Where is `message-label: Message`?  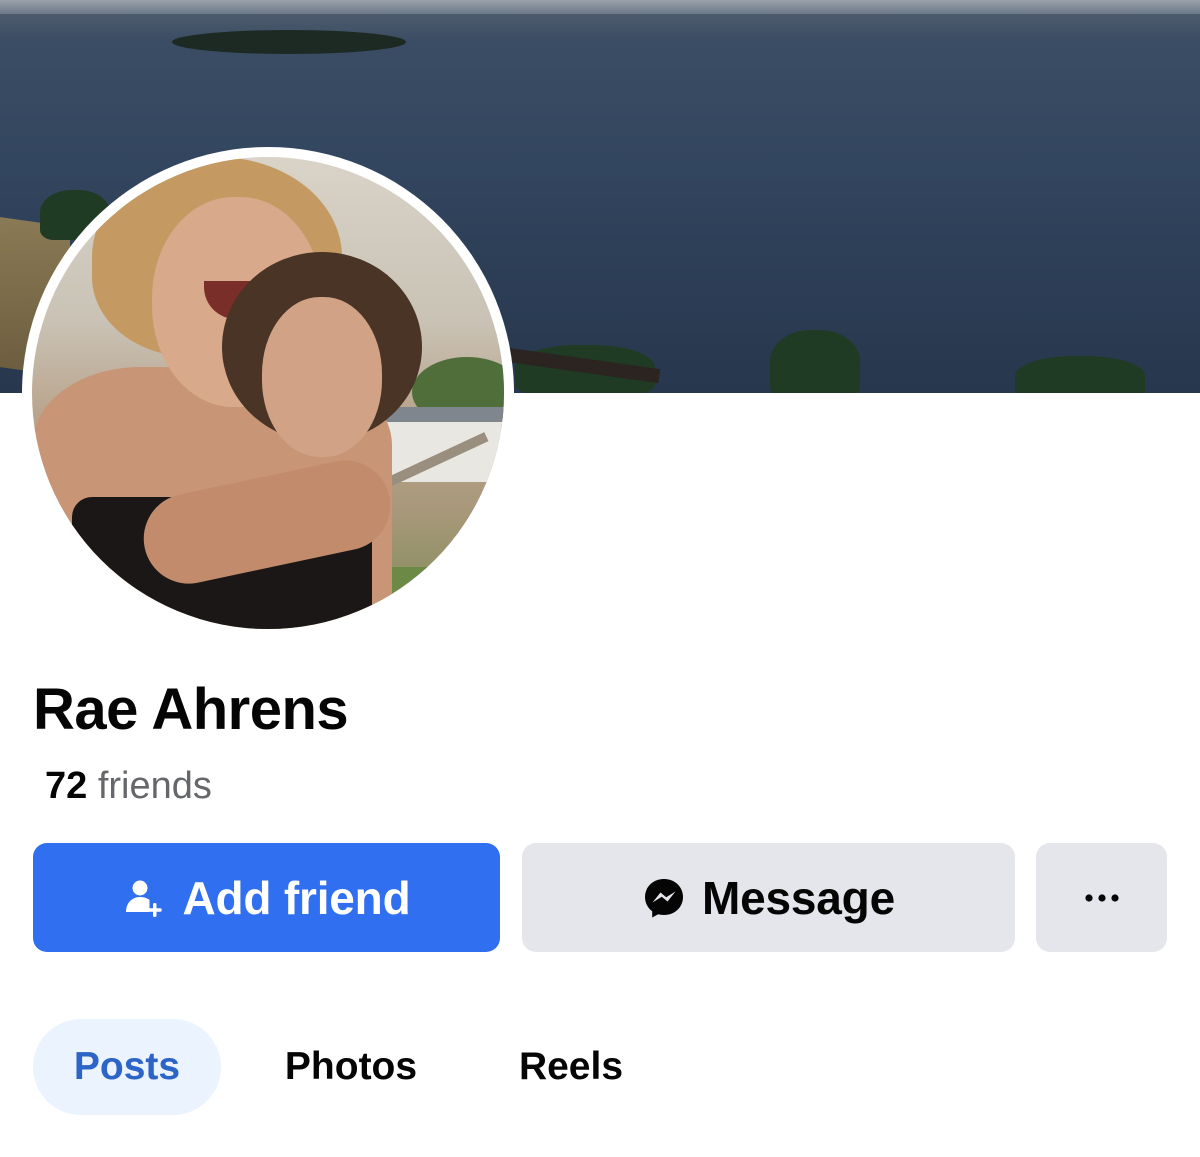 message-label: Message is located at coordinates (798, 897).